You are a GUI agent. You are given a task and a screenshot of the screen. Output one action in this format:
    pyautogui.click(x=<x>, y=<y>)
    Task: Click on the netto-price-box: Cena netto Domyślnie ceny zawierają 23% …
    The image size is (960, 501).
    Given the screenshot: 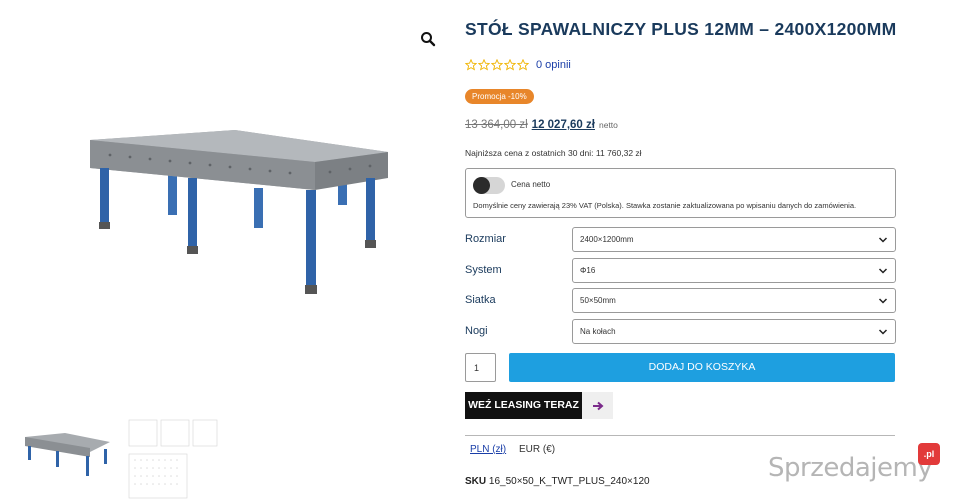 What is the action you would take?
    pyautogui.click(x=680, y=193)
    